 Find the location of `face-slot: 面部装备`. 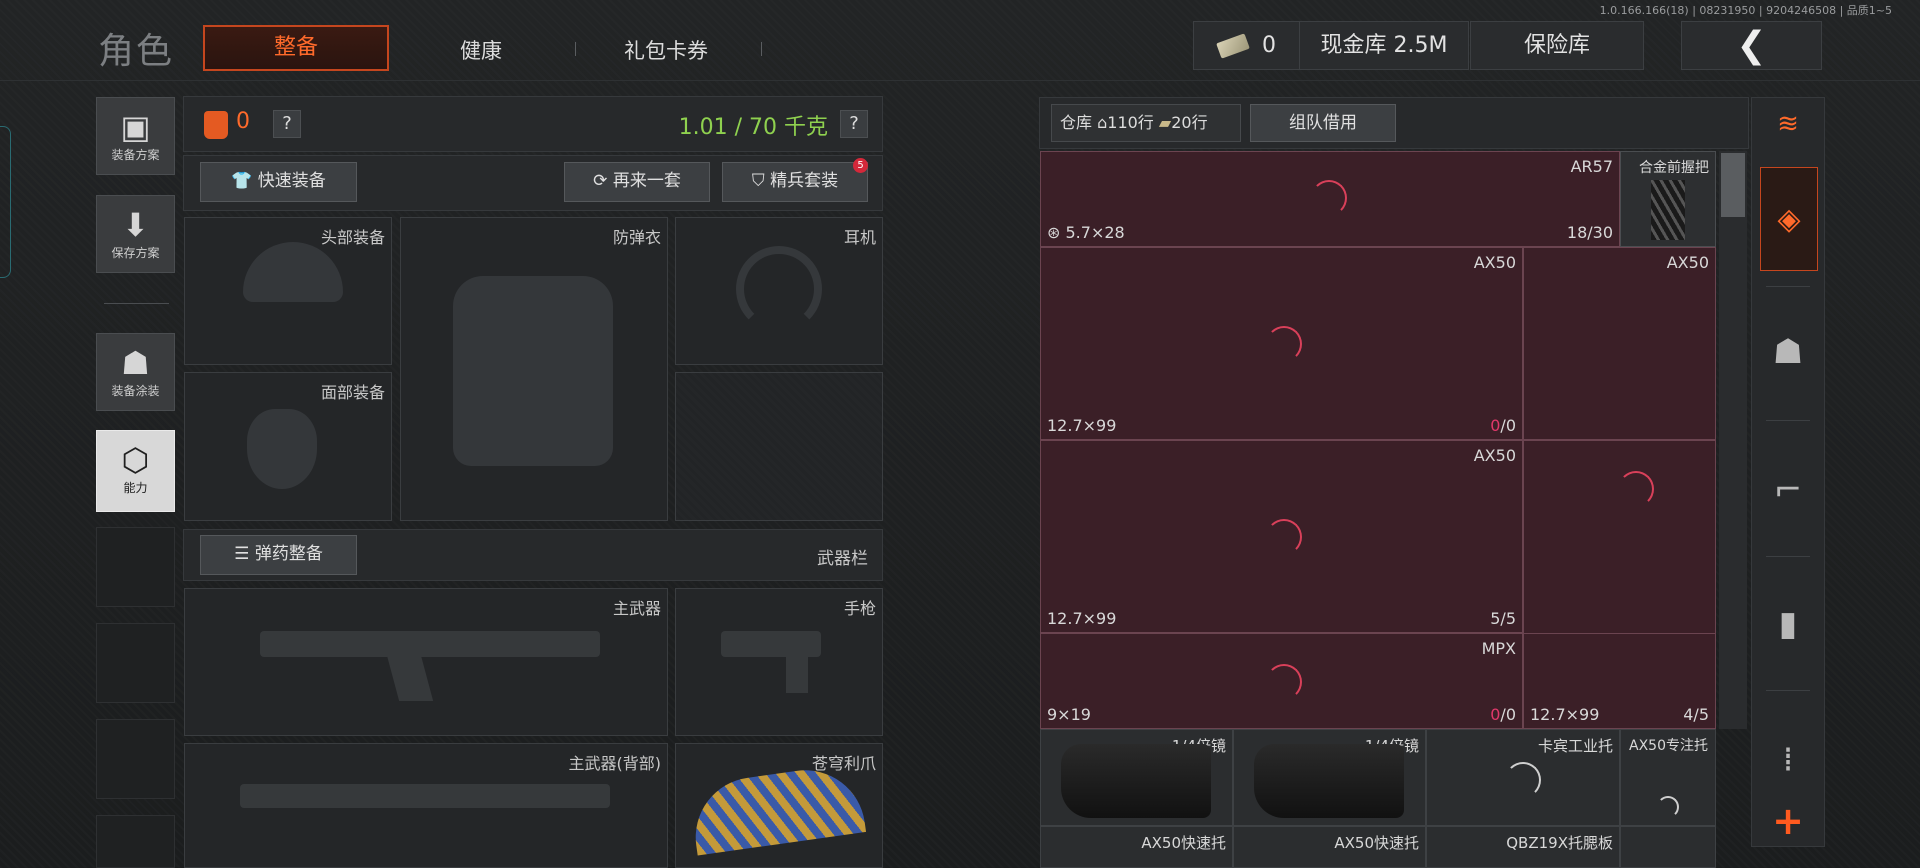

face-slot: 面部装备 is located at coordinates (288, 446).